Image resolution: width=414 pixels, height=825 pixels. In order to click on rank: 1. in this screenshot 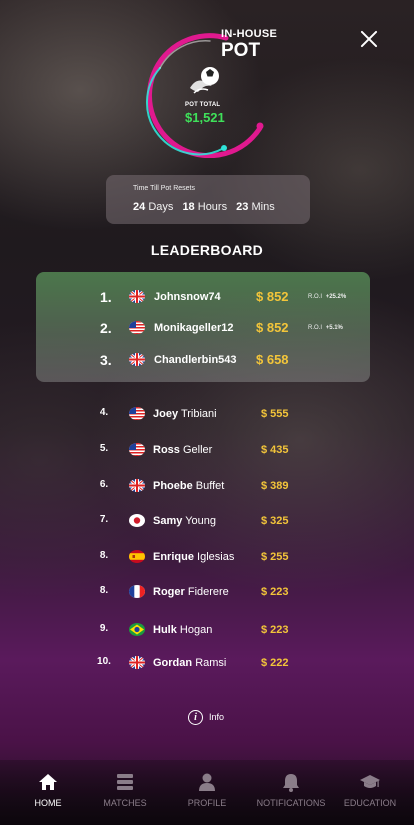, I will do `click(106, 297)`.